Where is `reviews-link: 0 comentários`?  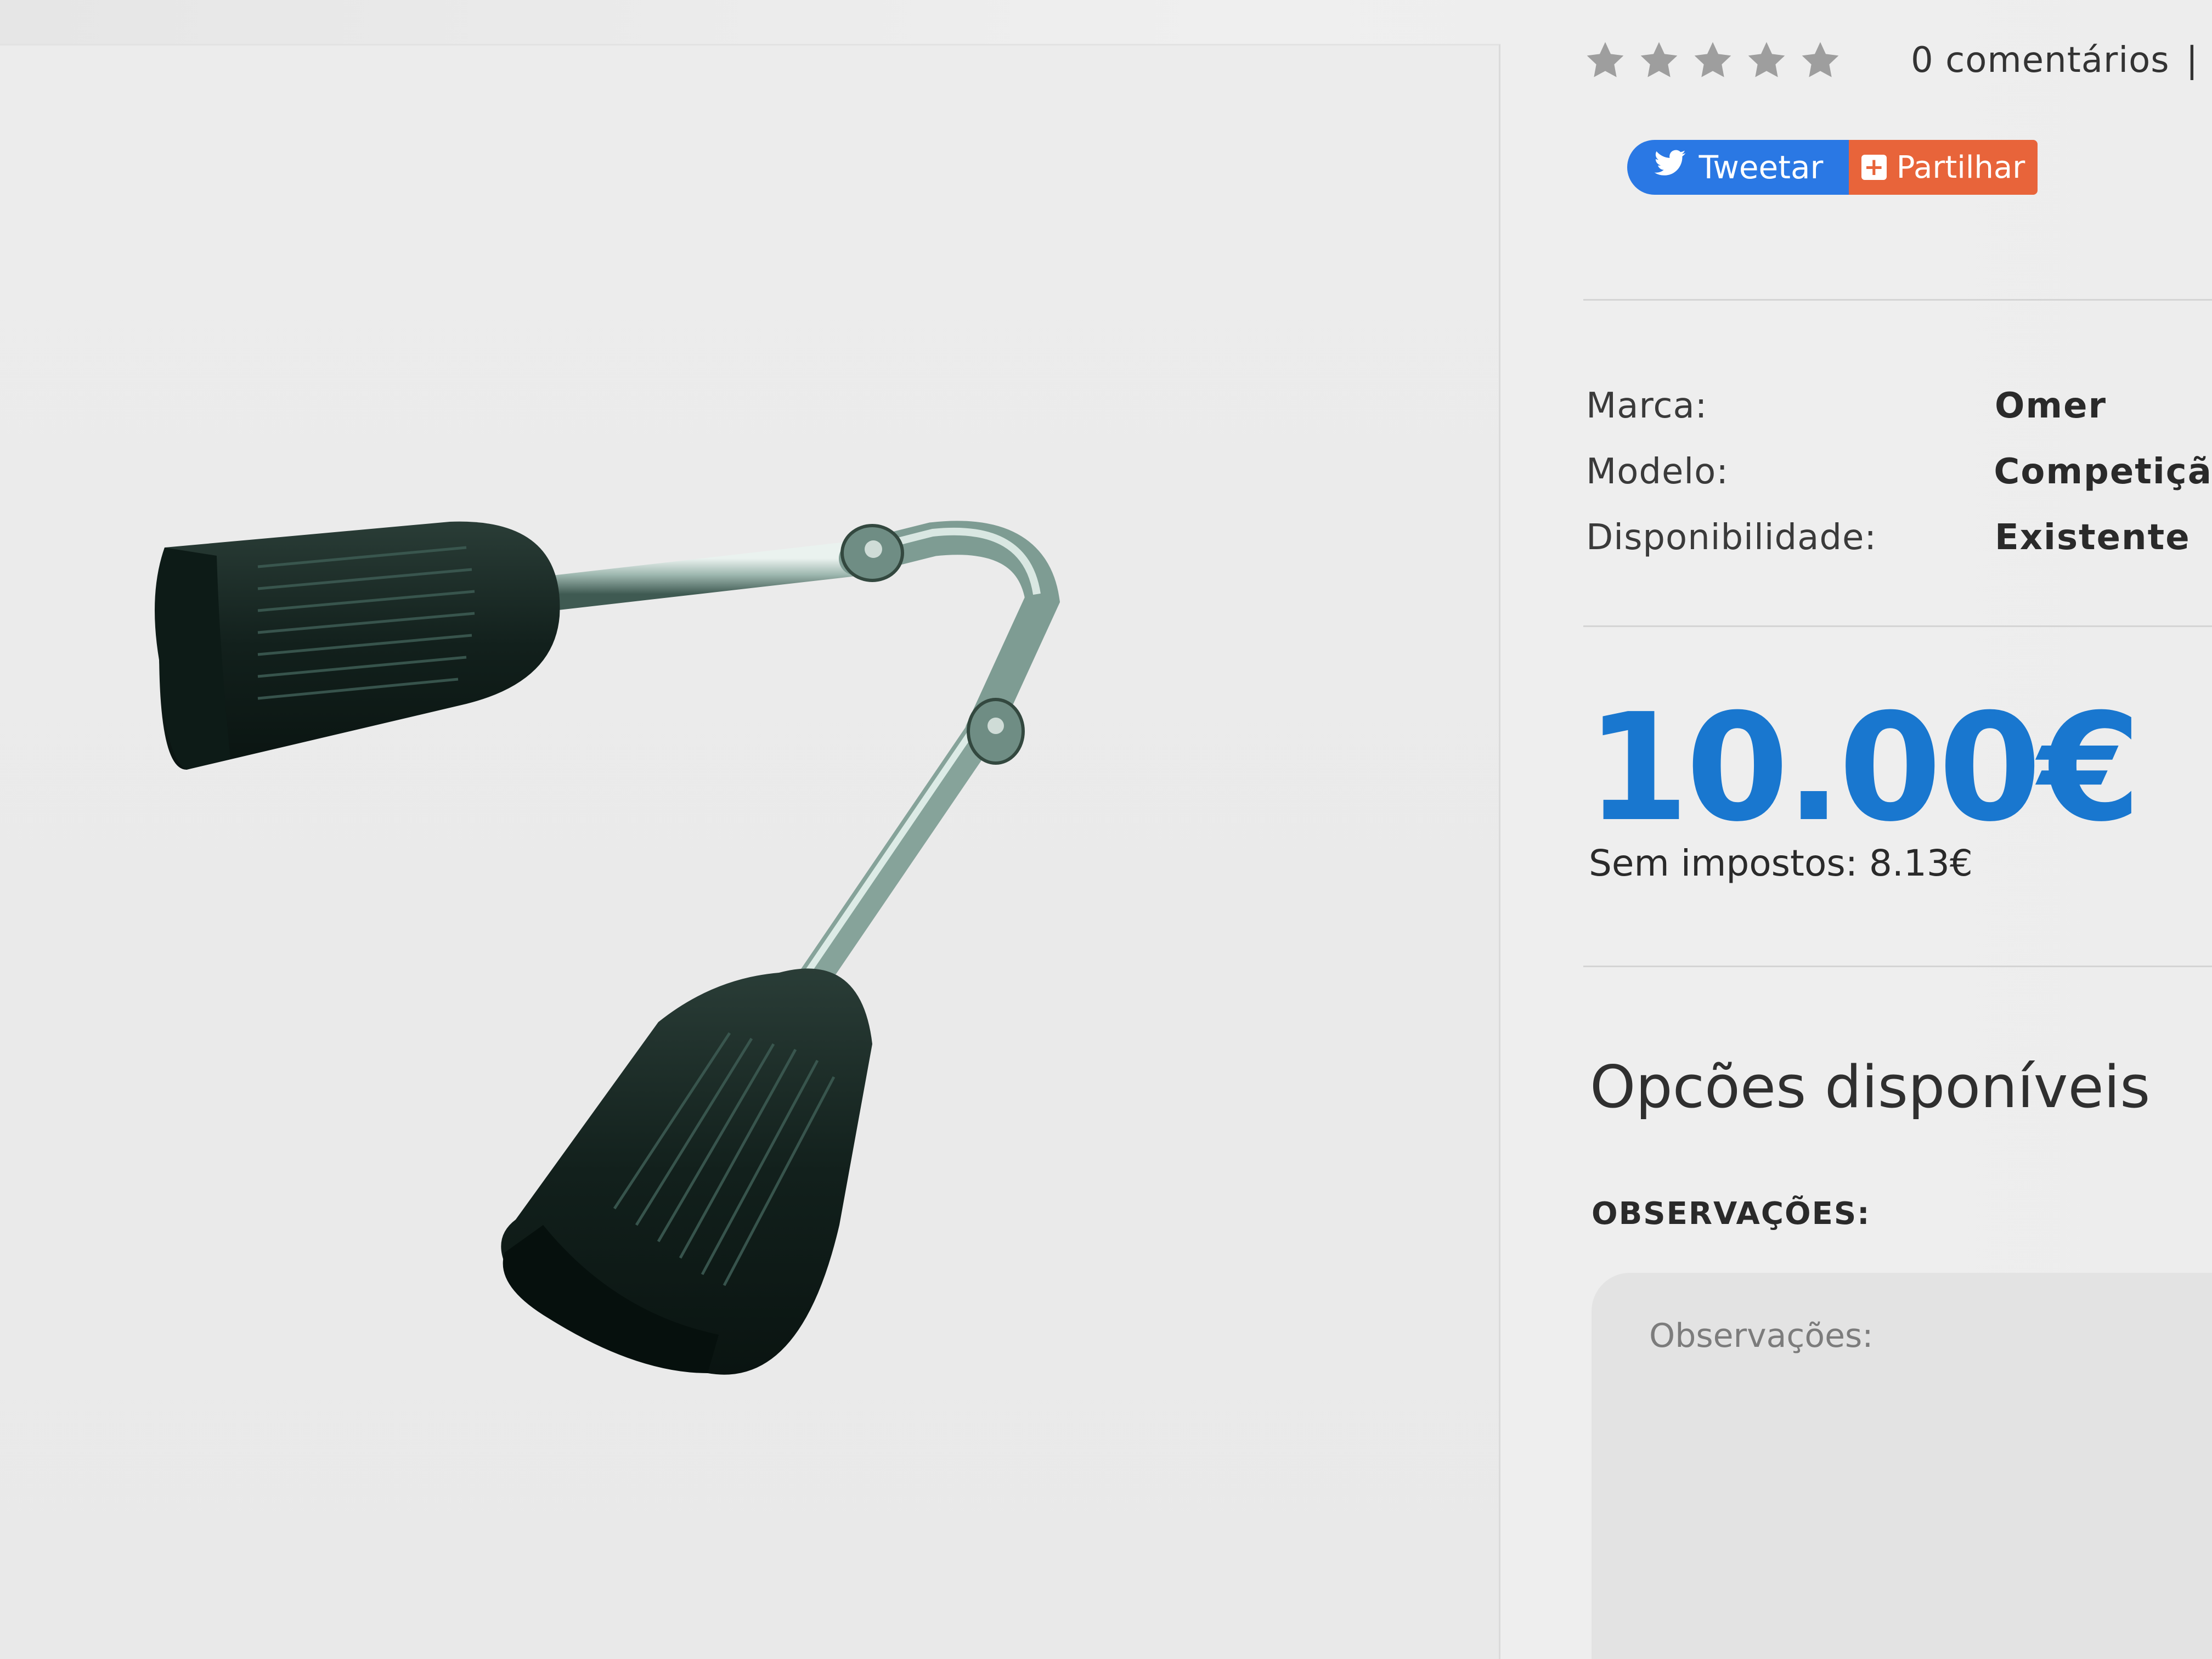
reviews-link: 0 comentários is located at coordinates (2040, 60).